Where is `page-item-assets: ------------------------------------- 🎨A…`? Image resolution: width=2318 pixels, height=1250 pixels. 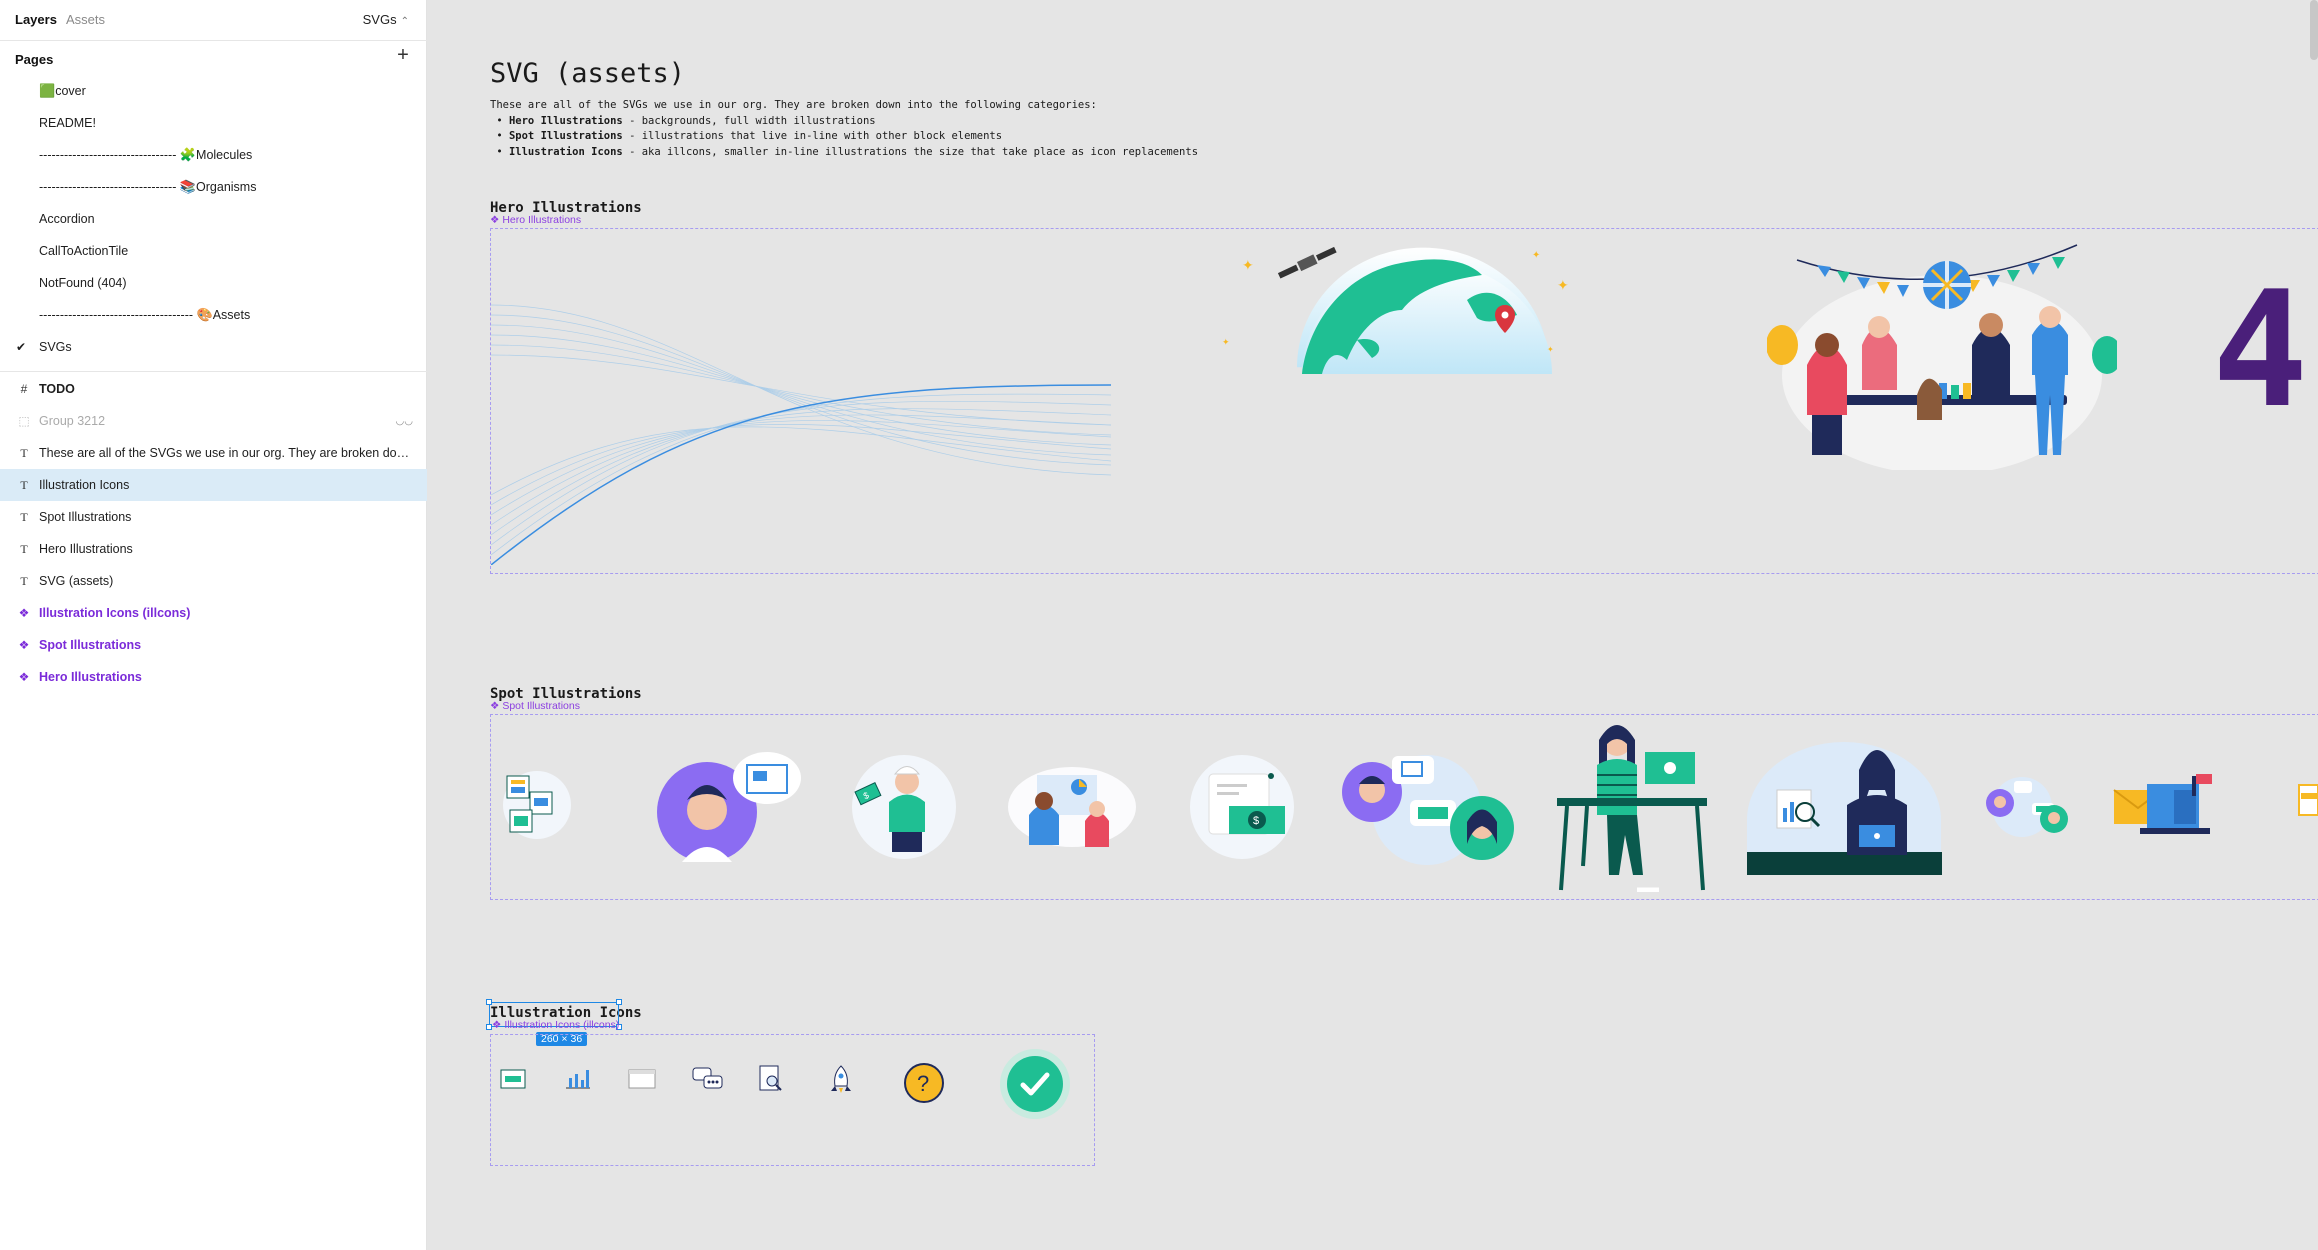 page-item-assets: ------------------------------------- 🎨A… is located at coordinates (213, 315).